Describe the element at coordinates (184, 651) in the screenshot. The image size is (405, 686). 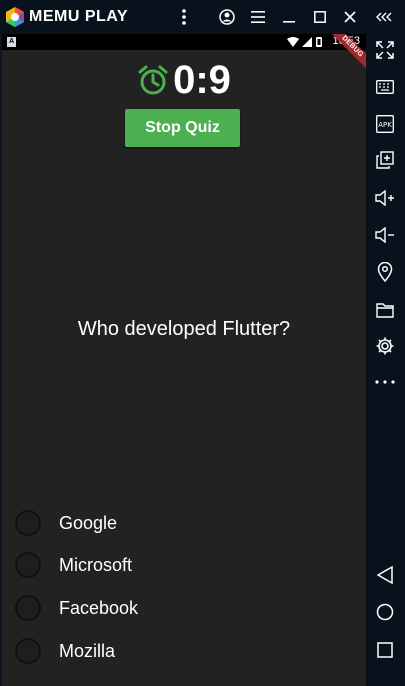
I see `answer-option: Mozilla` at that location.